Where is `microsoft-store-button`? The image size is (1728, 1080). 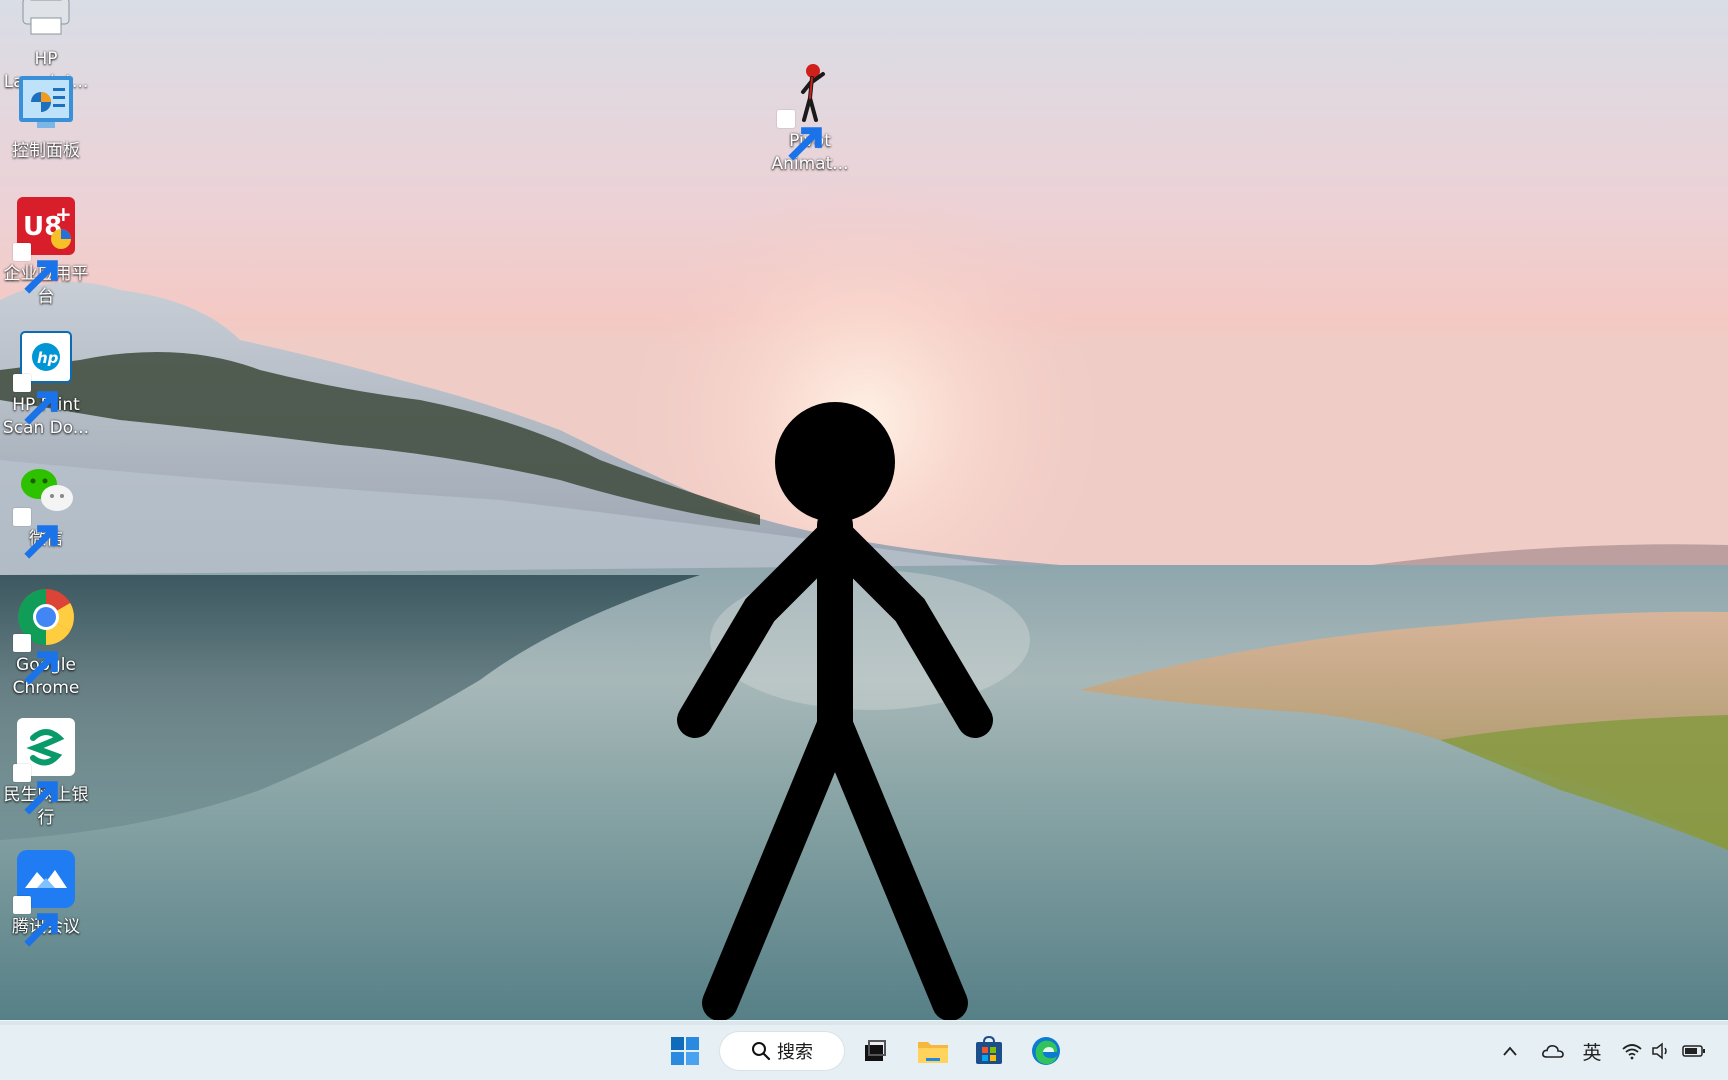 microsoft-store-button is located at coordinates (989, 1051).